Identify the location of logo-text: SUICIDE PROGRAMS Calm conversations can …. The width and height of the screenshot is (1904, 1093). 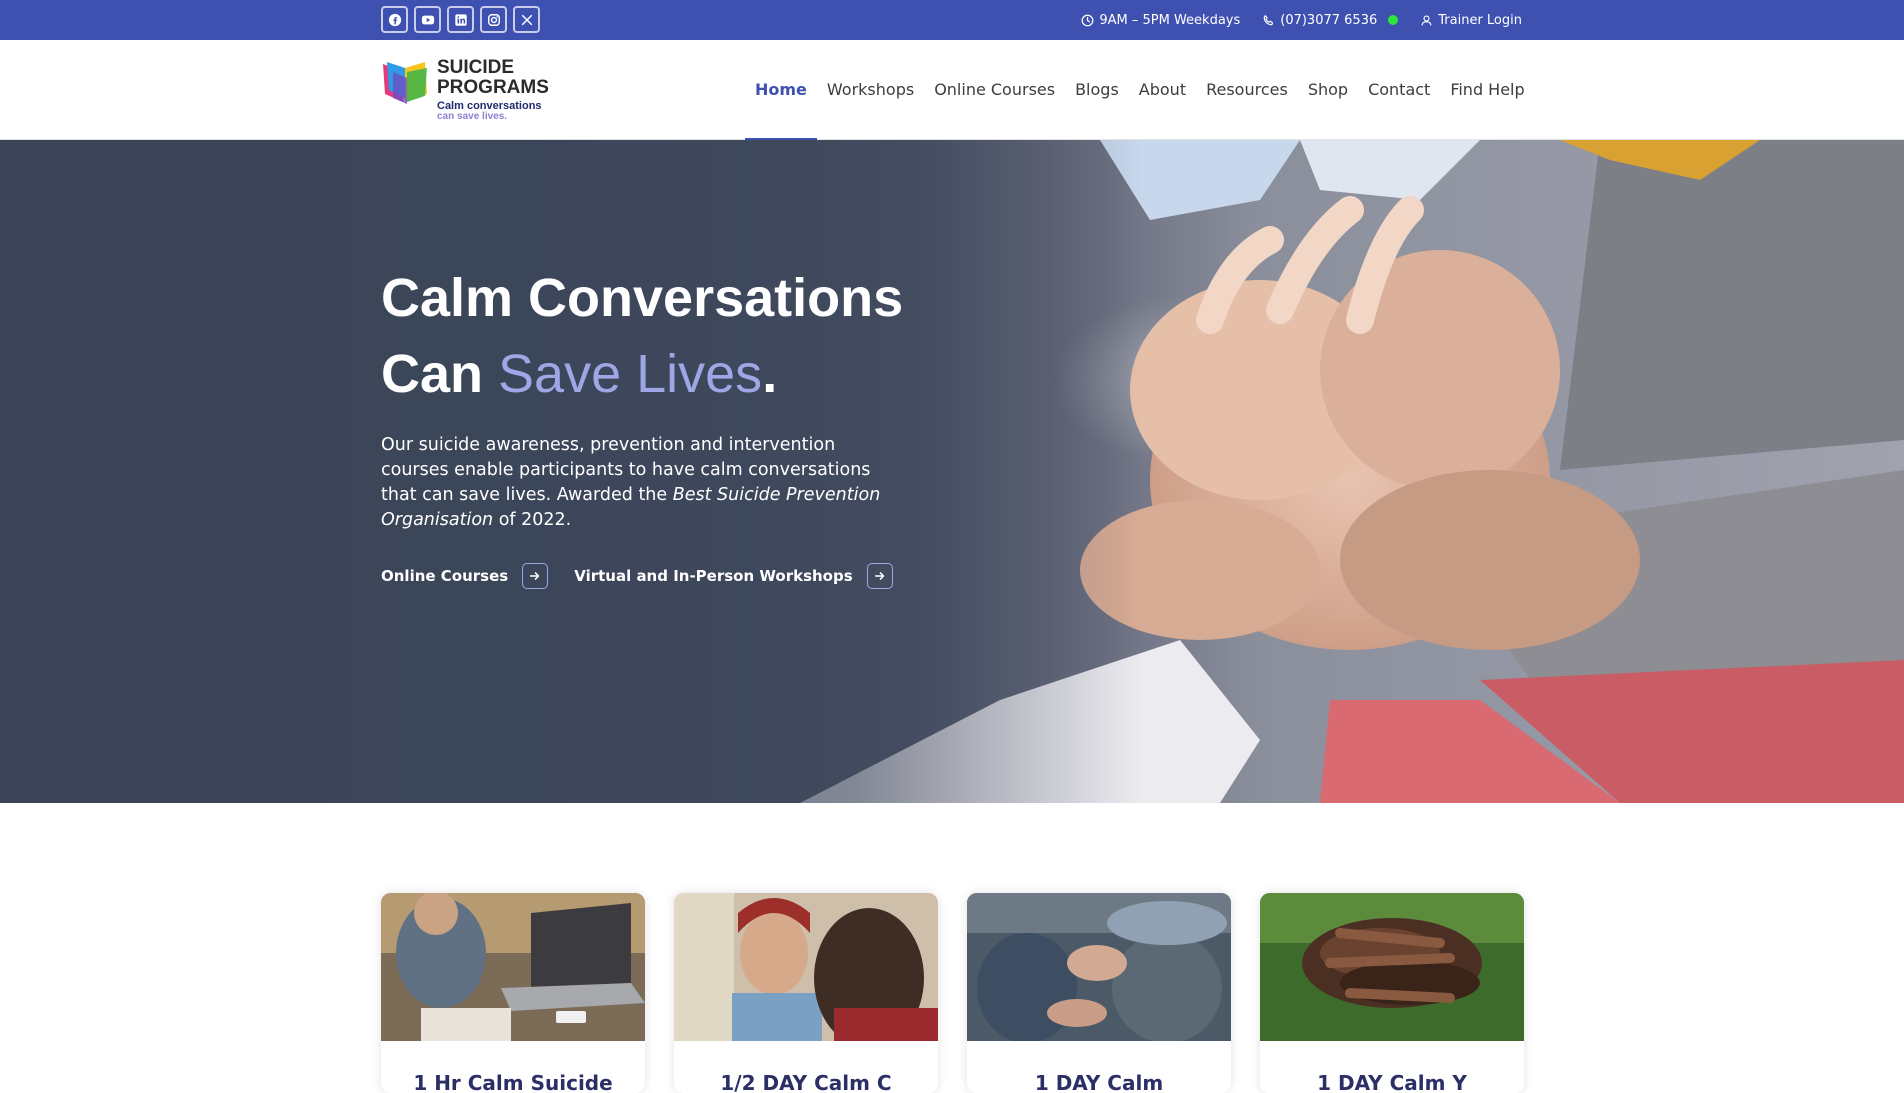
(493, 90).